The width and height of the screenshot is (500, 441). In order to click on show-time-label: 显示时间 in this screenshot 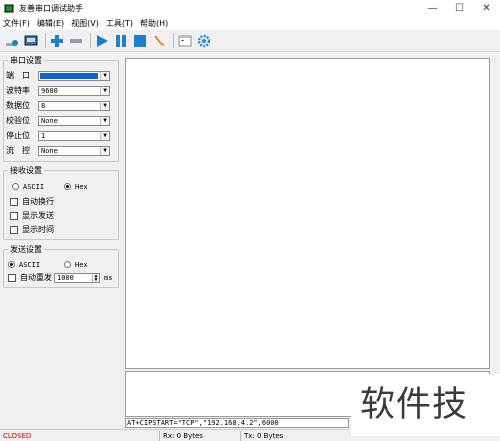, I will do `click(38, 229)`.